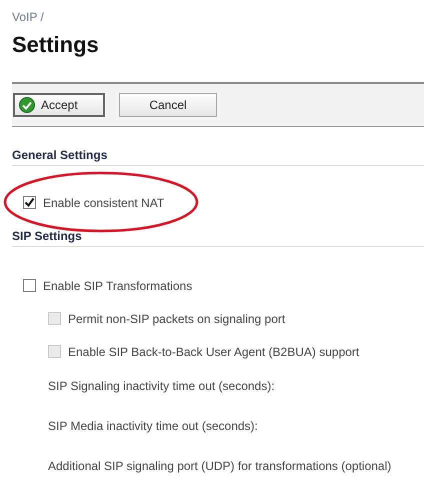 The height and width of the screenshot is (486, 424). Describe the element at coordinates (103, 203) in the screenshot. I see `checkbox-label: Enable consistent NAT` at that location.